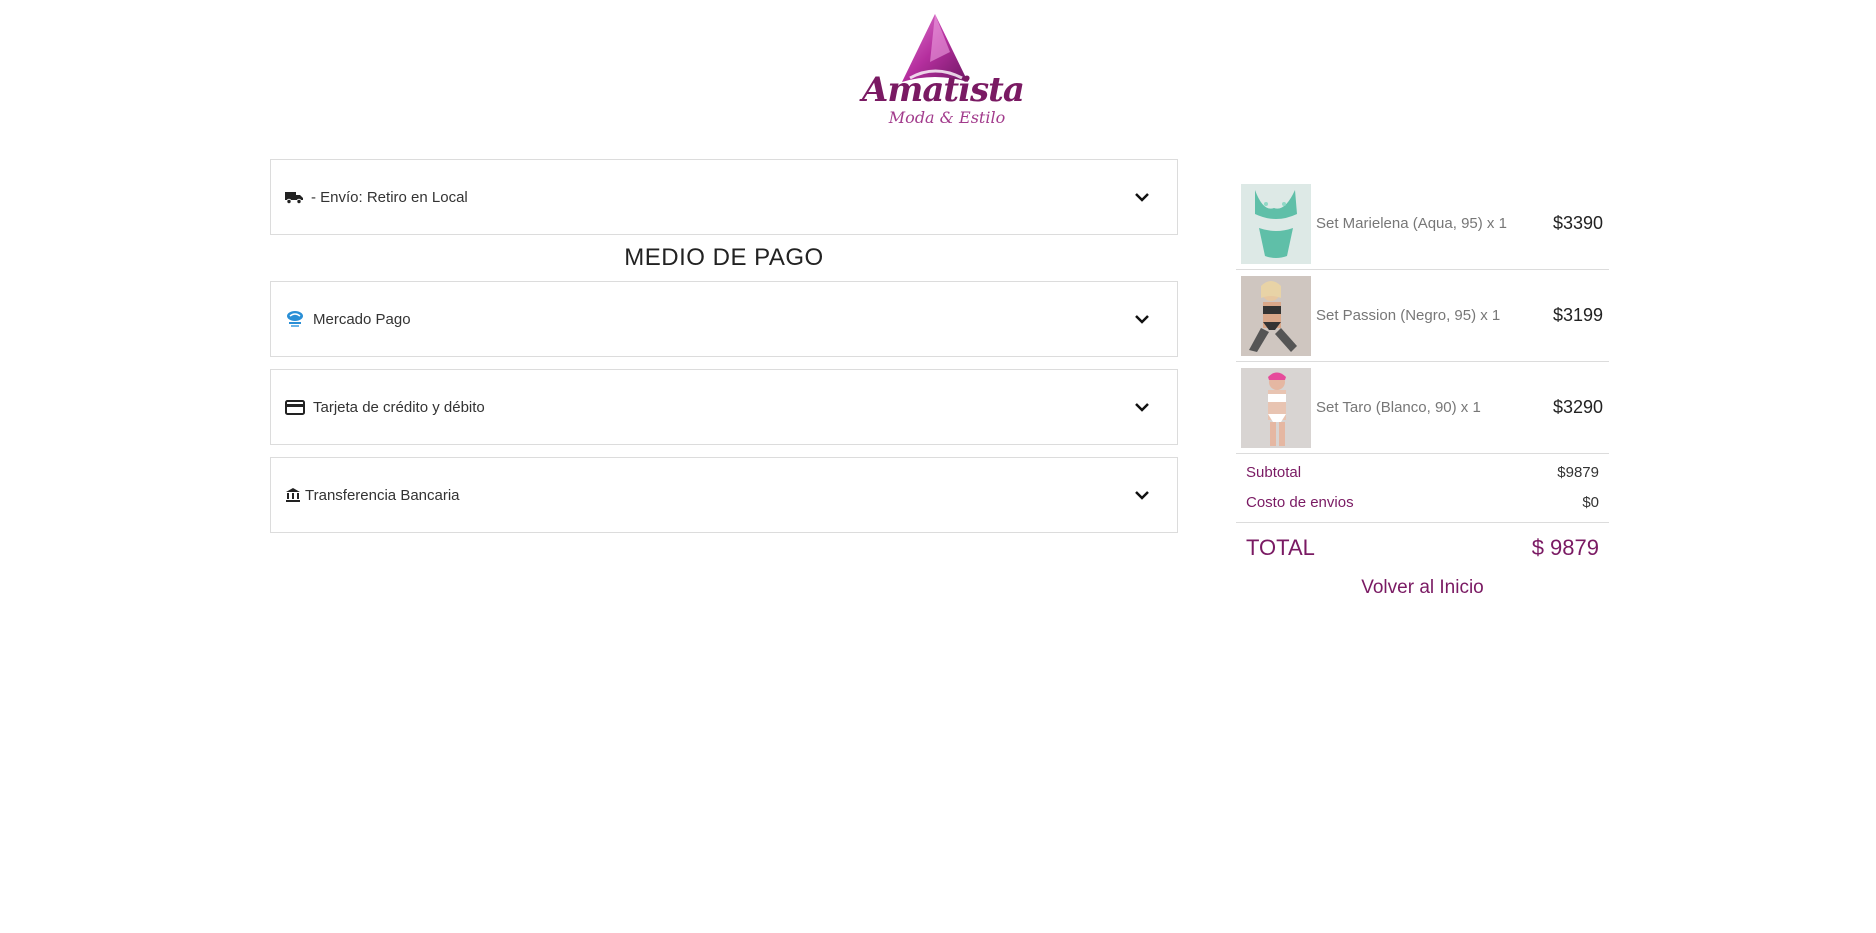 The width and height of the screenshot is (1876, 933). Describe the element at coordinates (1408, 315) in the screenshot. I see `cart-item-name: Set Passion (Negro, 95) x 1` at that location.